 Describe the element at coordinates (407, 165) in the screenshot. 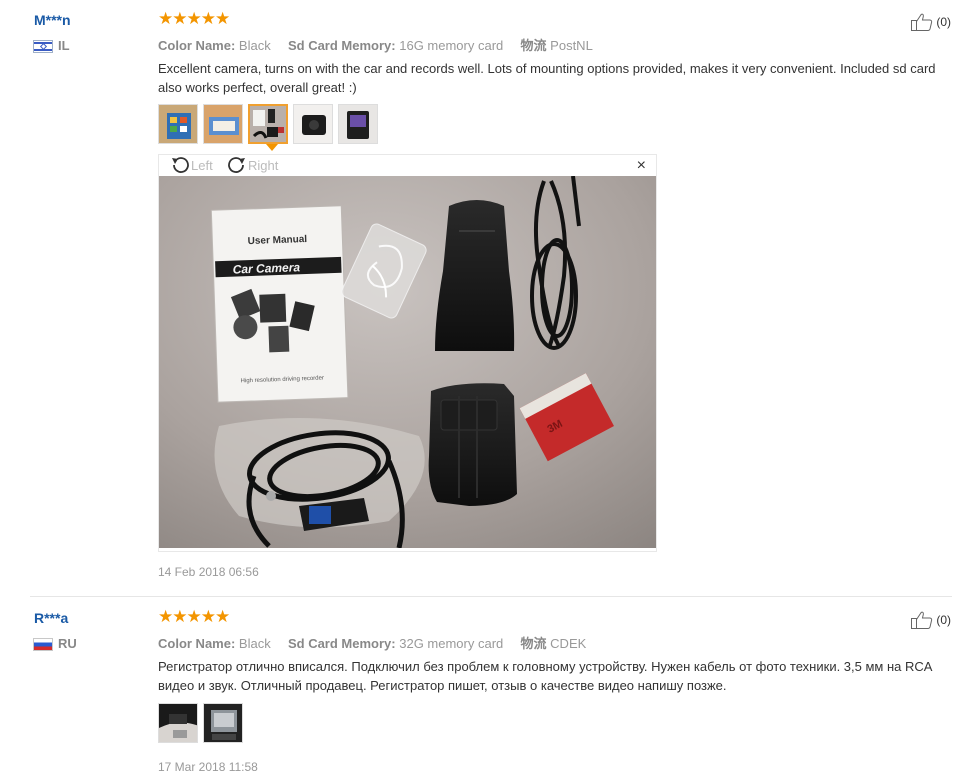

I see `photo-viewer-toolbar: Left Right ×` at that location.